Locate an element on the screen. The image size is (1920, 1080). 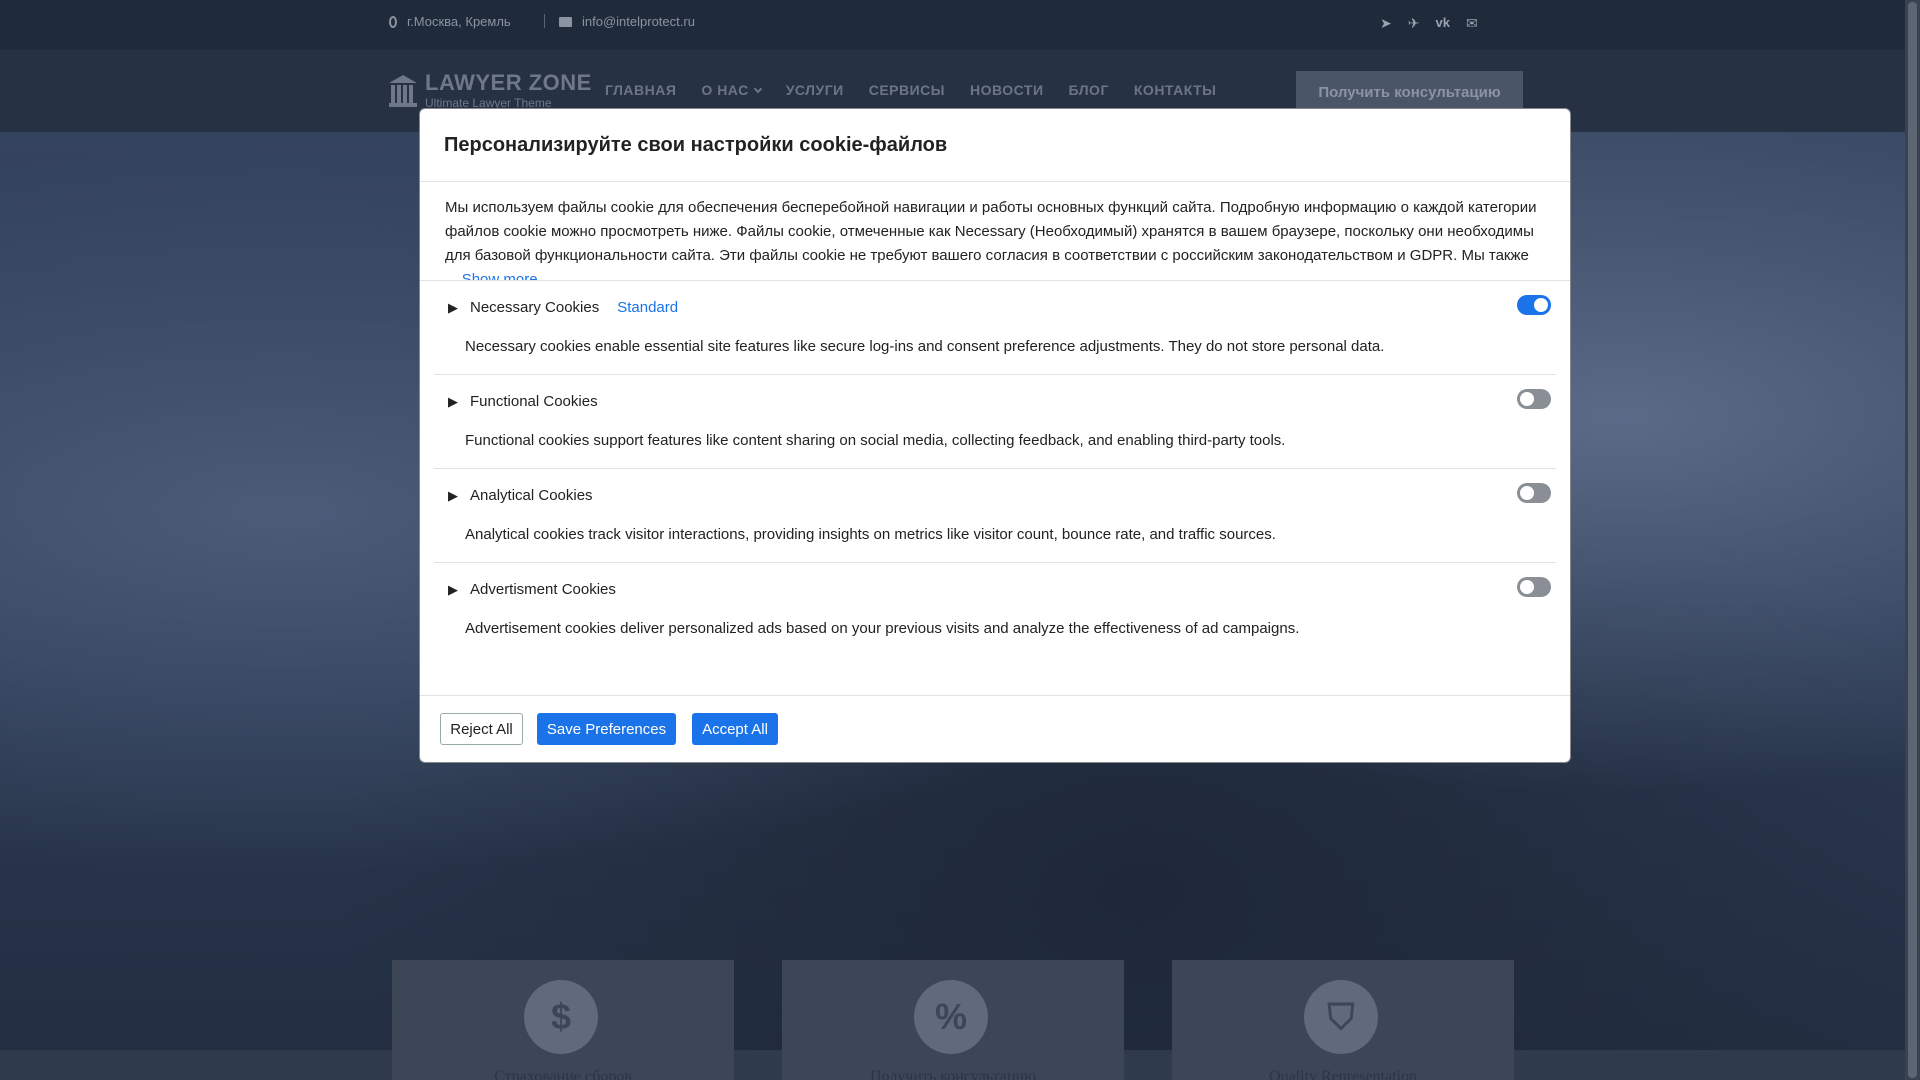
category-header: ▶ Necessary Cookies Standard is located at coordinates (563, 307).